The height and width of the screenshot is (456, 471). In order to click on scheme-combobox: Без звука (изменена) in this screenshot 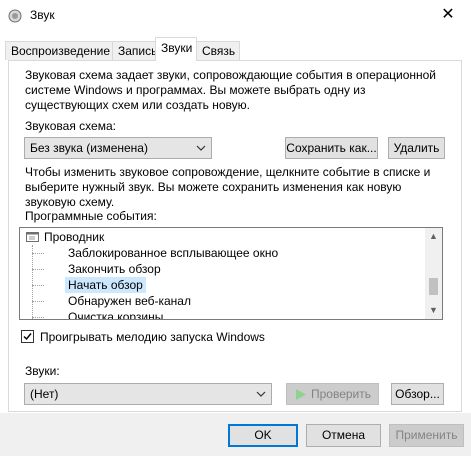, I will do `click(118, 148)`.